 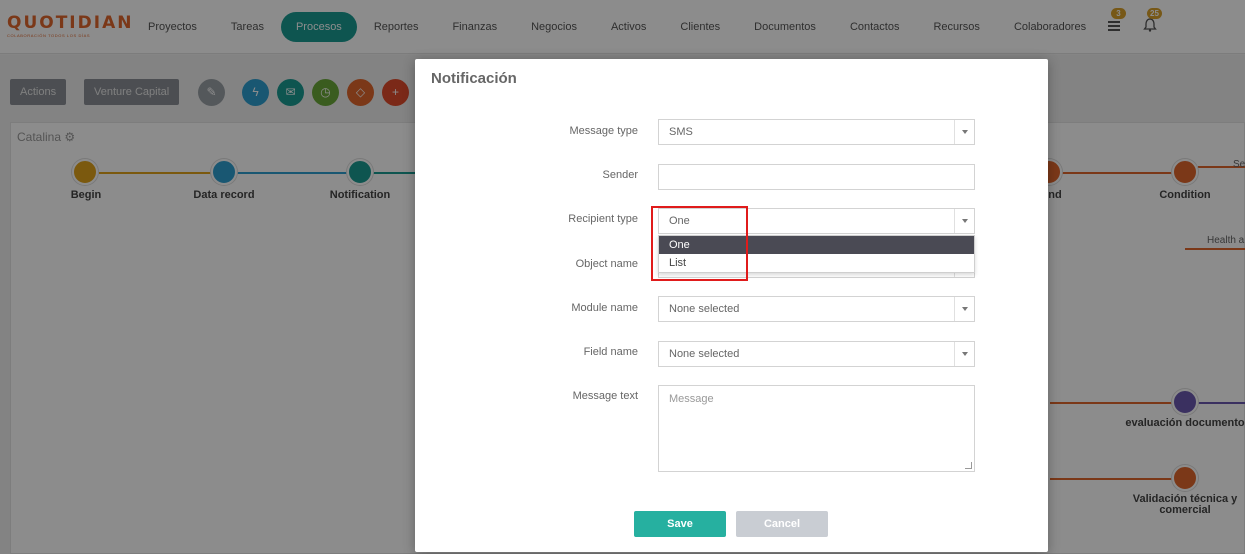 I want to click on message-type-select: SMS, so click(x=816, y=132).